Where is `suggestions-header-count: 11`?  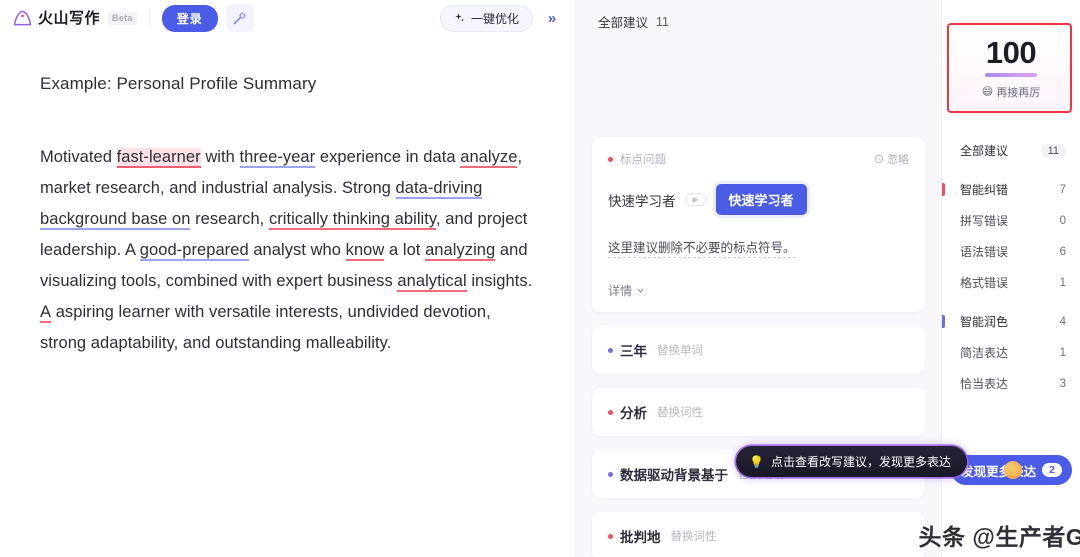
suggestions-header-count: 11 is located at coordinates (662, 21).